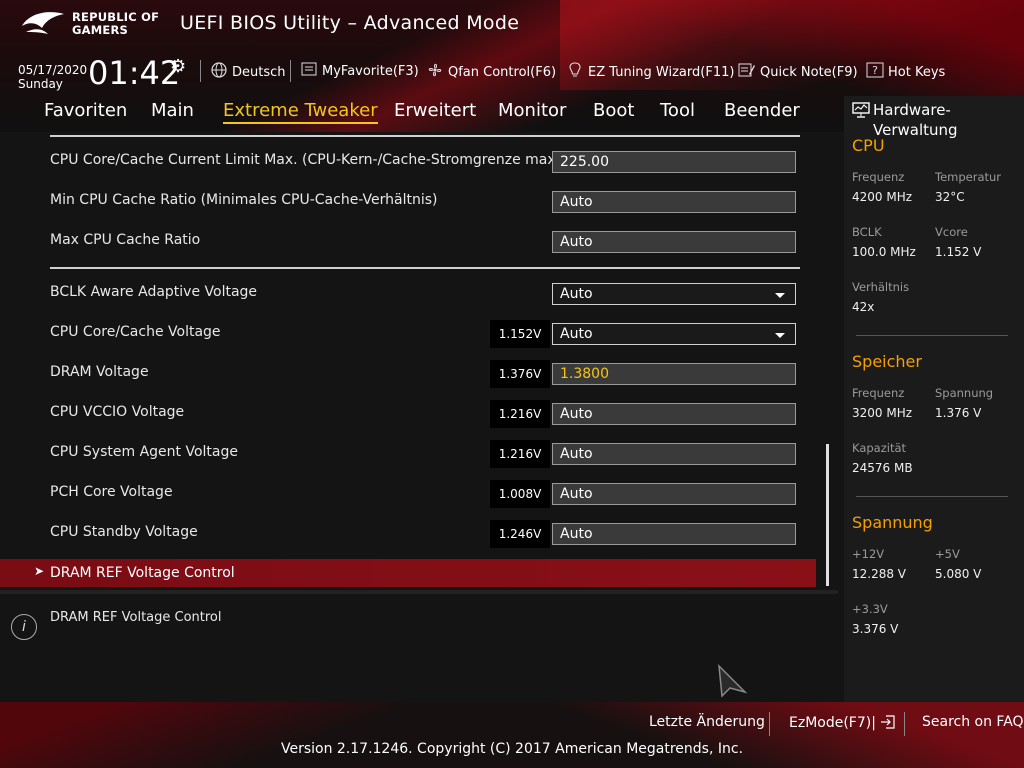 This screenshot has width=1024, height=768. I want to click on hot-keys-button: ? Hot Keys, so click(905, 72).